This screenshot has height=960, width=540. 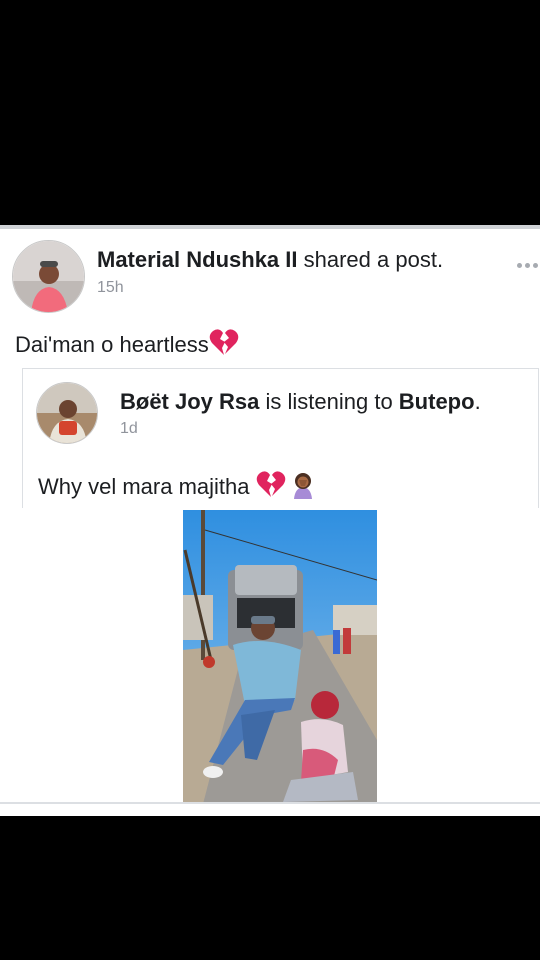 What do you see at coordinates (129, 429) in the screenshot?
I see `shared-post-timestamp: 1d` at bounding box center [129, 429].